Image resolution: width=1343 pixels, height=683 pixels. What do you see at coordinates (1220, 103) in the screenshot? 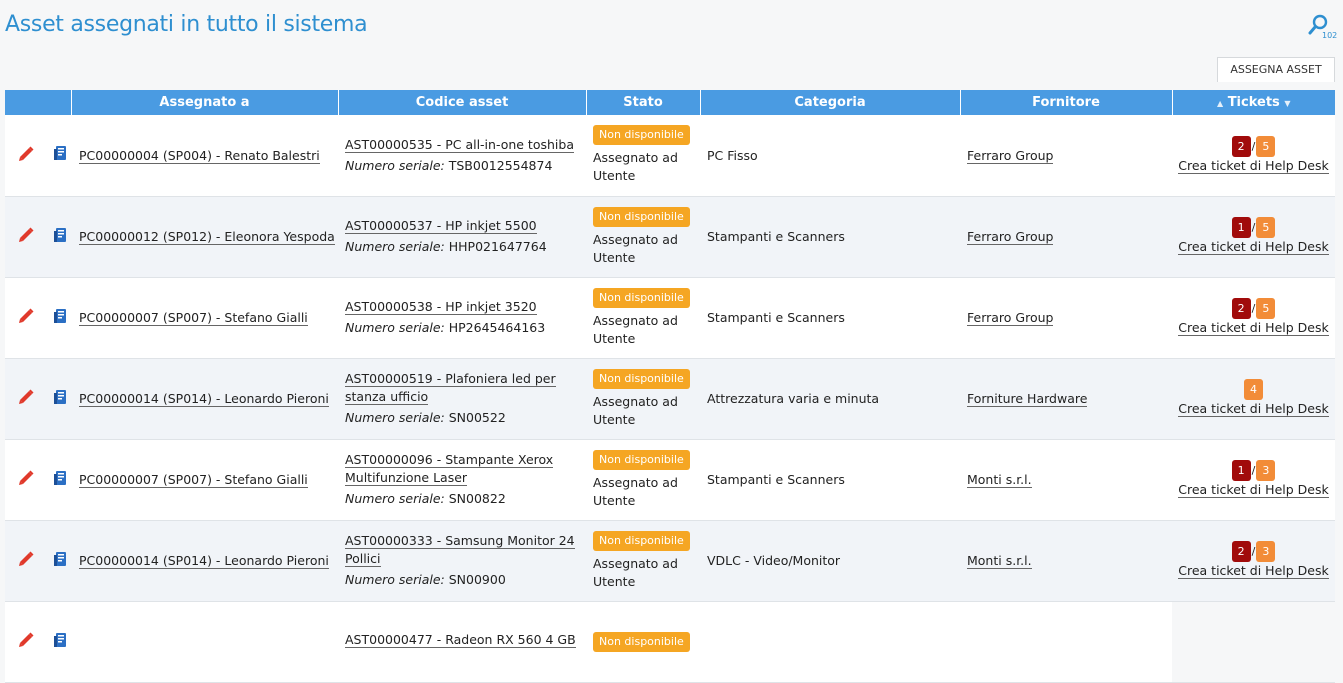
I see `sort-asc-icon: ▲` at bounding box center [1220, 103].